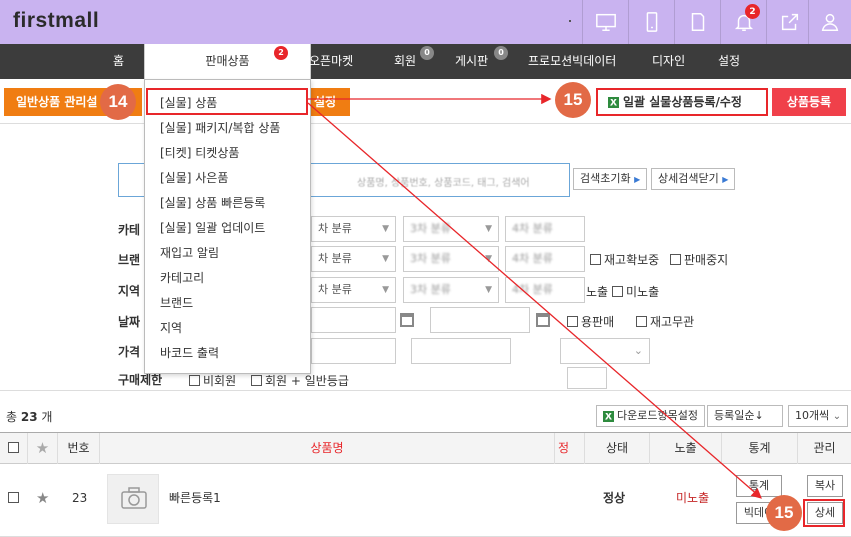 The height and width of the screenshot is (537, 851). I want to click on step-badge-a: 14, so click(118, 102).